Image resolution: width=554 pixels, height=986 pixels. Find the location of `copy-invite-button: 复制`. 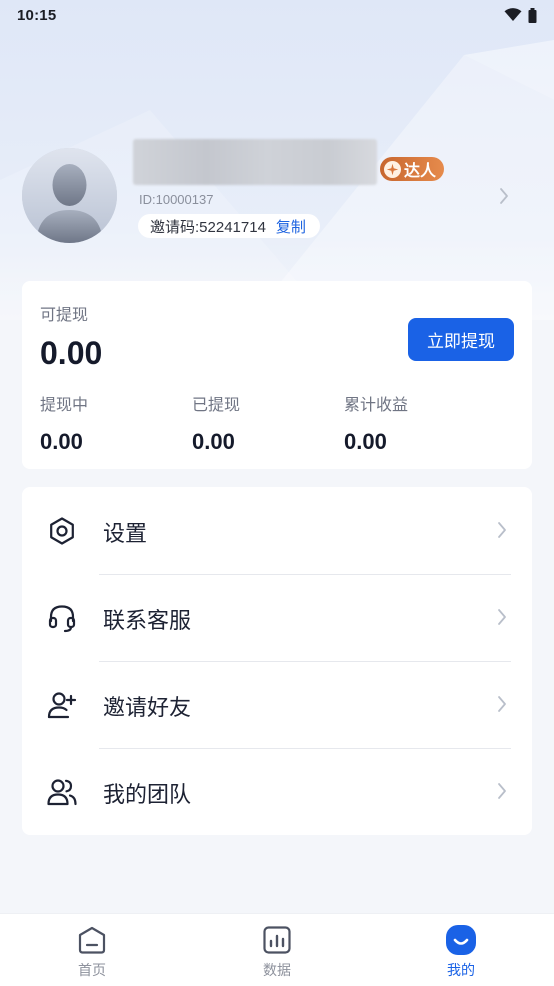

copy-invite-button: 复制 is located at coordinates (291, 226).